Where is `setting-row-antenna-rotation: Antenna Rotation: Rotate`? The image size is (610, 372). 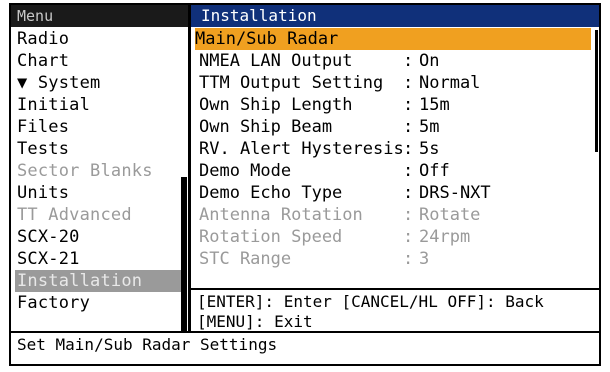 setting-row-antenna-rotation: Antenna Rotation: Rotate is located at coordinates (395, 215).